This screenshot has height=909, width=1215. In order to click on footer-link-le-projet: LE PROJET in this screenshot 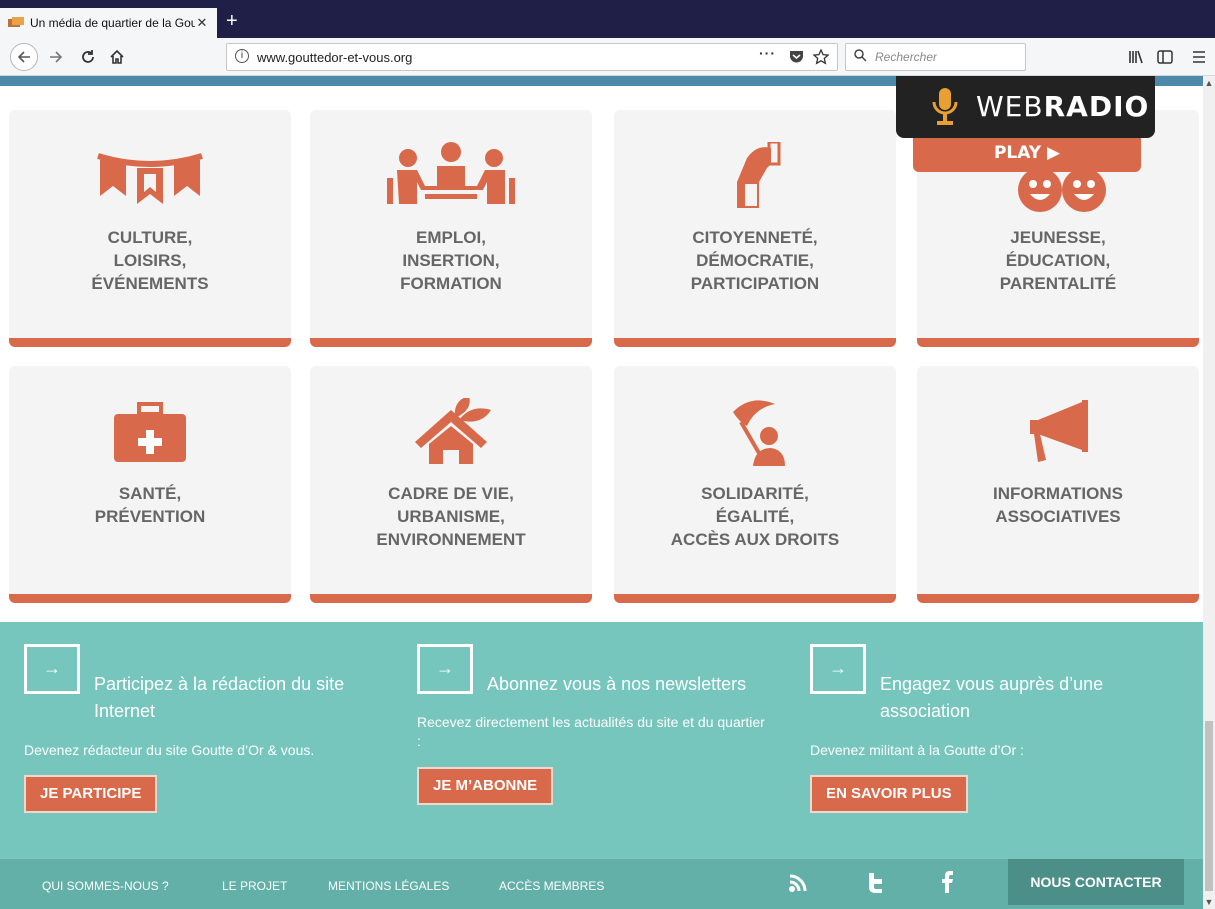, I will do `click(254, 886)`.